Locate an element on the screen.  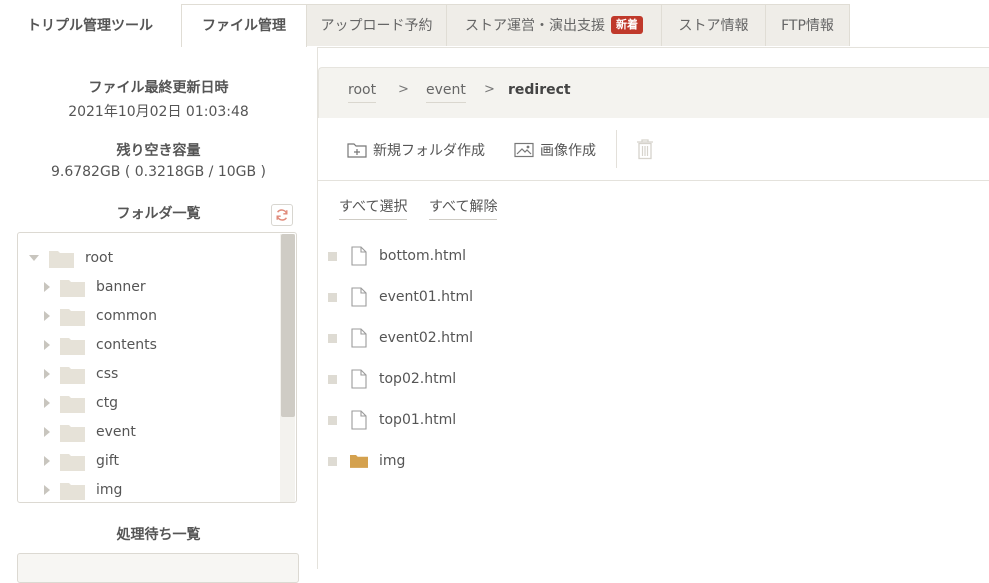
file-row: top02.html is located at coordinates (392, 379).